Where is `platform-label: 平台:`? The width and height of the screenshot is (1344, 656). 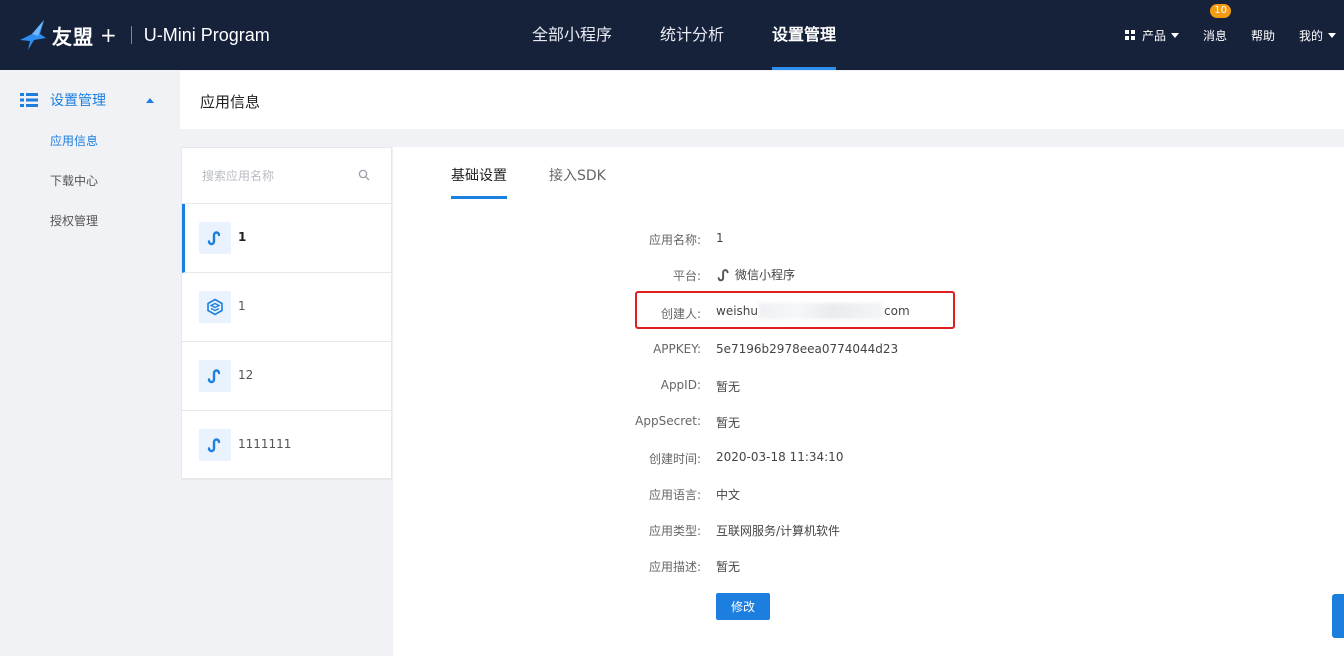 platform-label: 平台: is located at coordinates (686, 276).